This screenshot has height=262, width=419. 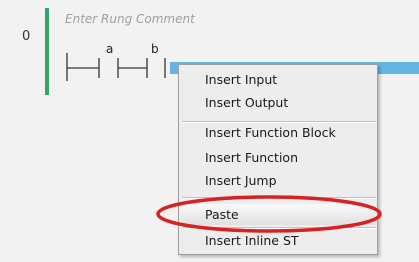 I want to click on contact-a, so click(x=92, y=67).